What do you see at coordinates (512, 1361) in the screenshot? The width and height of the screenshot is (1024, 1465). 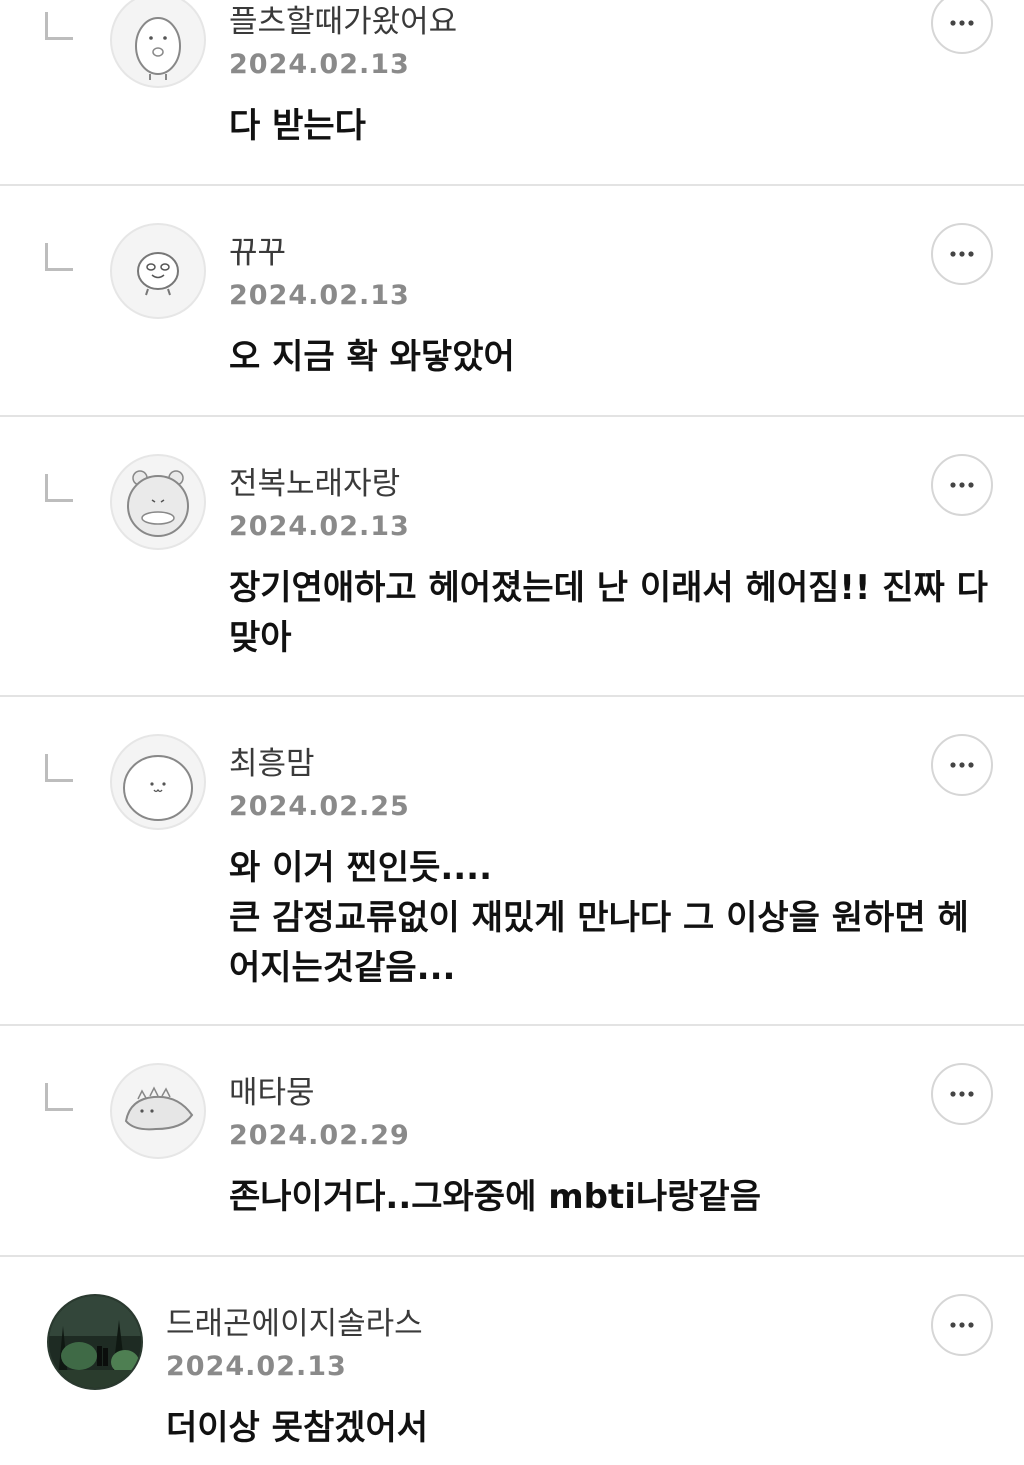 I see `comment-item: 드래곤에이지솔라스 2024.02.13 더이상 못참겠어서` at bounding box center [512, 1361].